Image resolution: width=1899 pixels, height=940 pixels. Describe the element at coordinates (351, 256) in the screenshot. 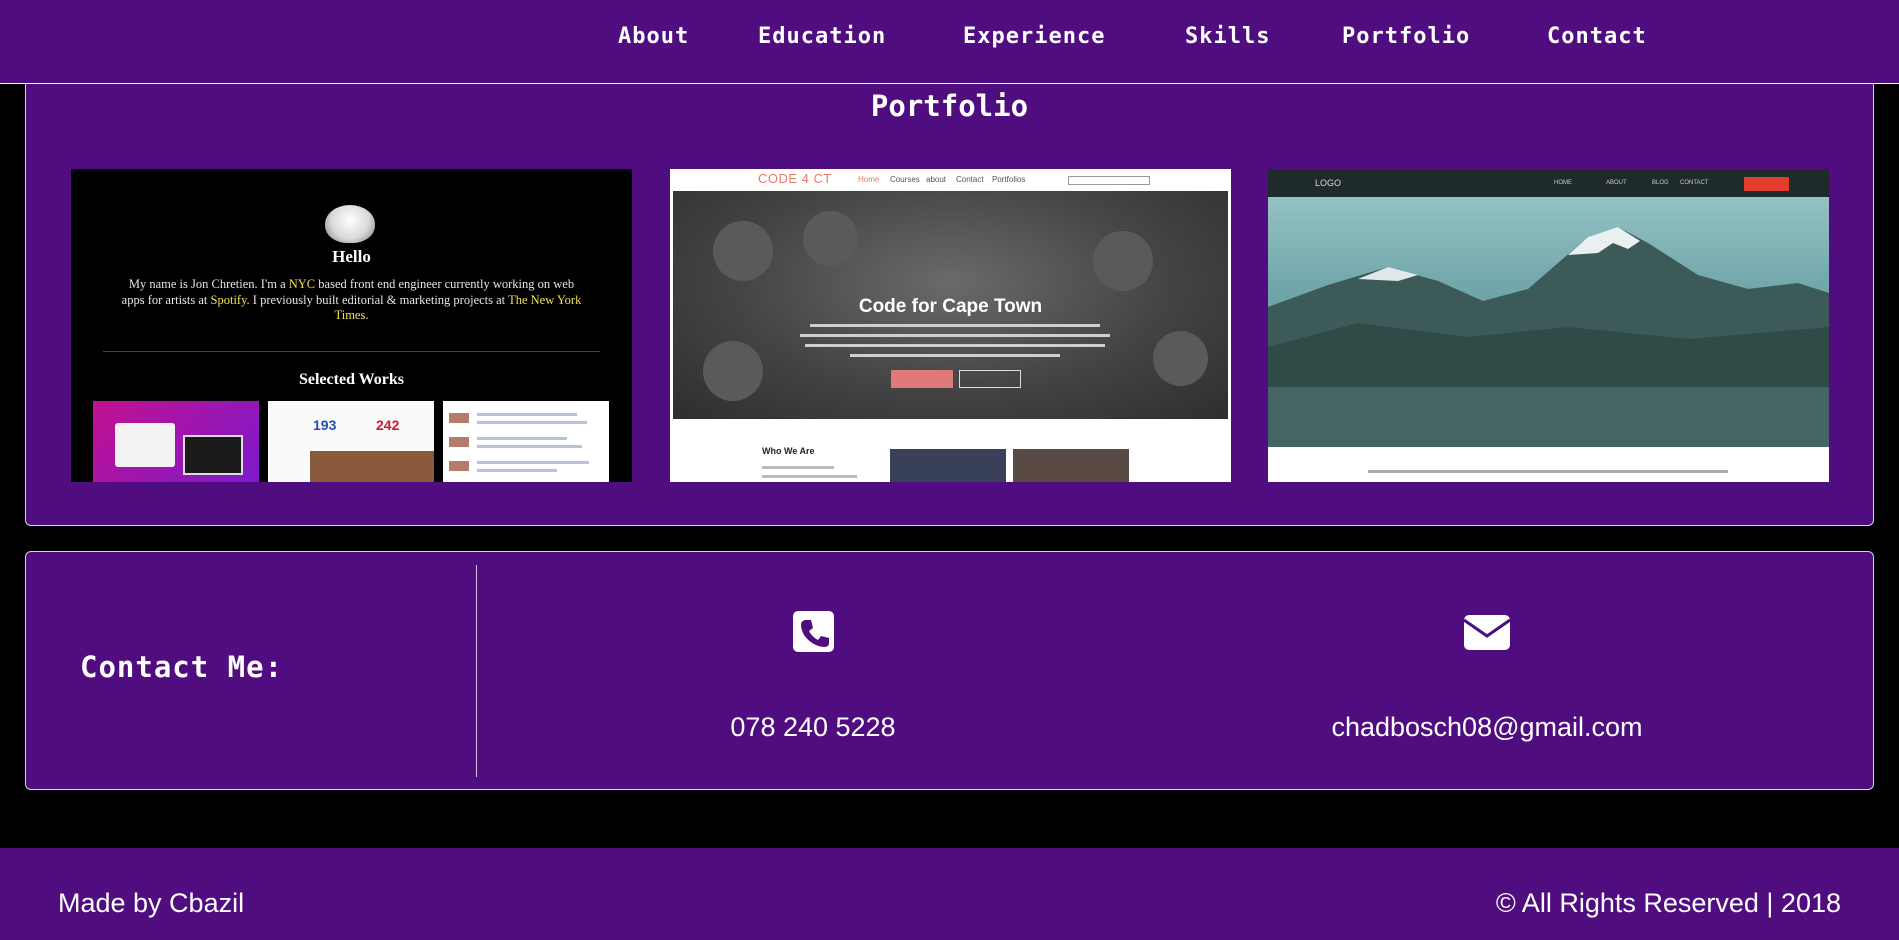

I see `card-hello-heading: Hello` at that location.